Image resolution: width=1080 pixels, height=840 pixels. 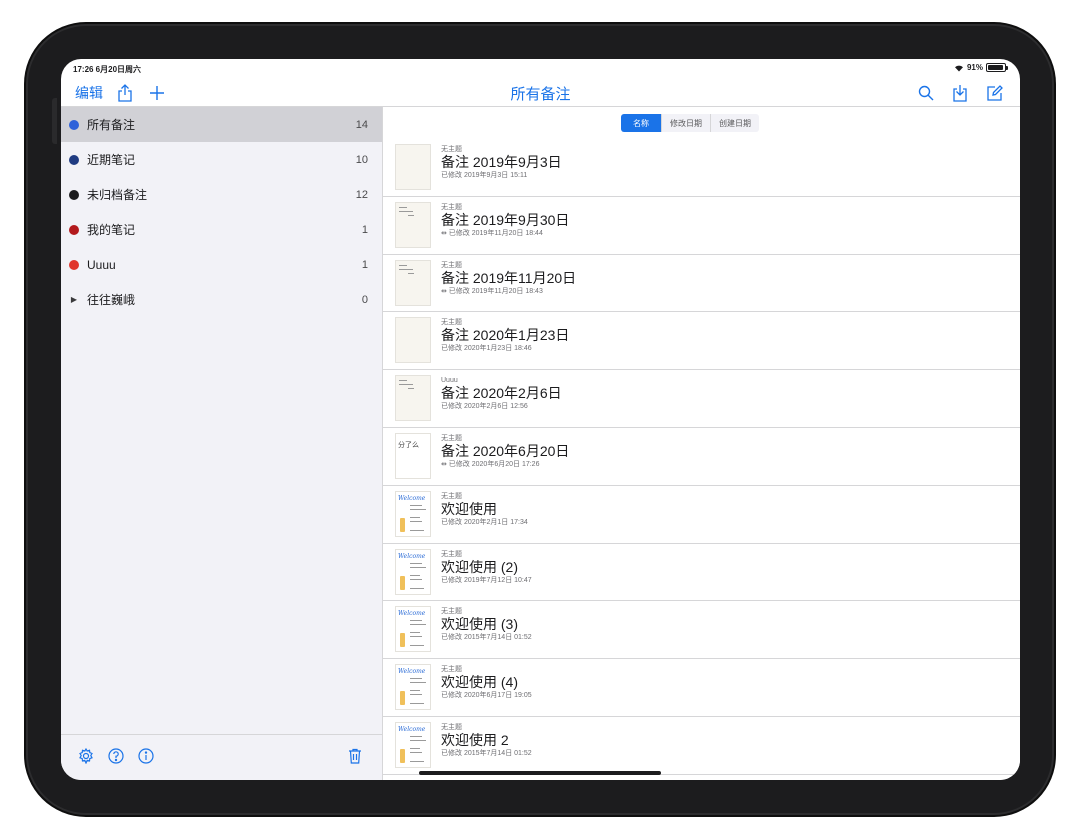 I want to click on sidebar-toolbar, so click(x=221, y=757).